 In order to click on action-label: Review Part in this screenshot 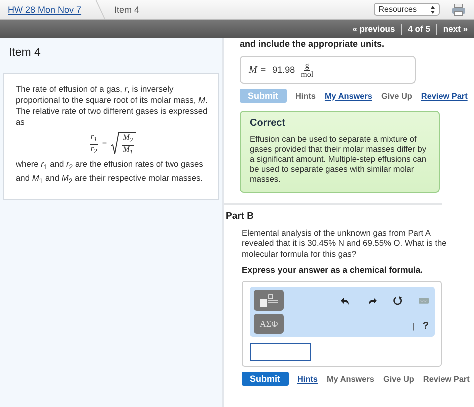, I will do `click(446, 379)`.